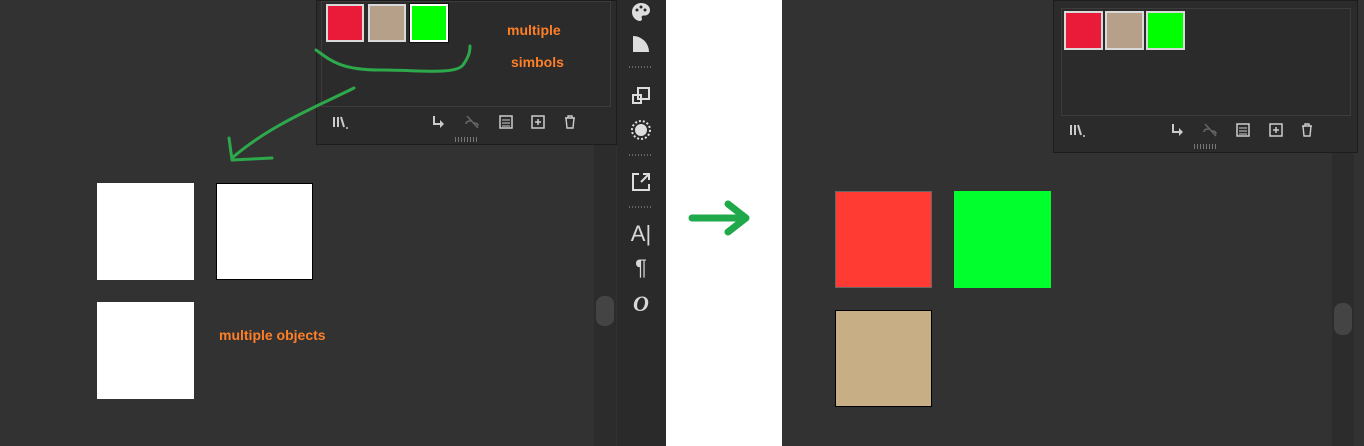  What do you see at coordinates (883, 239) in the screenshot?
I see `object-square-red` at bounding box center [883, 239].